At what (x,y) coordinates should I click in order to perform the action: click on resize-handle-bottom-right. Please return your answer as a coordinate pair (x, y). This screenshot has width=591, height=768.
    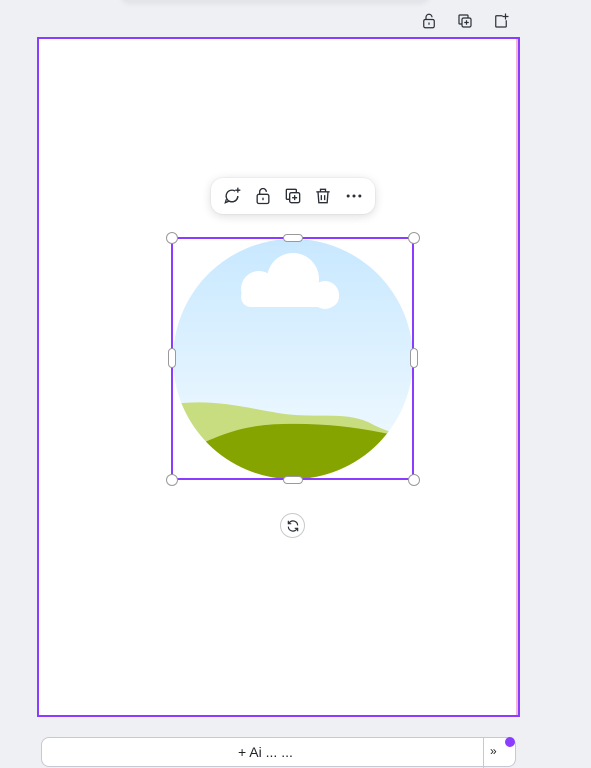
    Looking at the image, I should click on (414, 480).